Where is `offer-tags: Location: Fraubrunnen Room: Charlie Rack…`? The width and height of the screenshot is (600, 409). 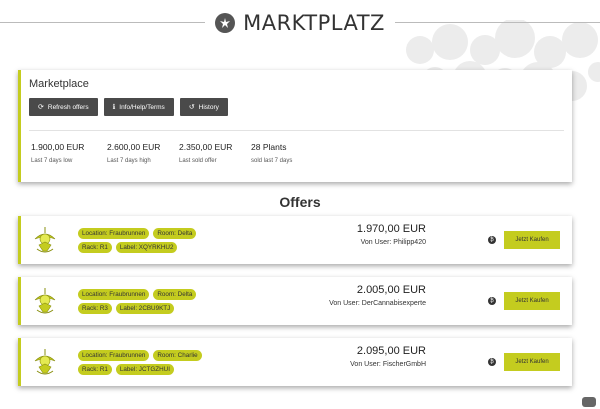 offer-tags: Location: Fraubrunnen Room: Charlie Rack… is located at coordinates (168, 364).